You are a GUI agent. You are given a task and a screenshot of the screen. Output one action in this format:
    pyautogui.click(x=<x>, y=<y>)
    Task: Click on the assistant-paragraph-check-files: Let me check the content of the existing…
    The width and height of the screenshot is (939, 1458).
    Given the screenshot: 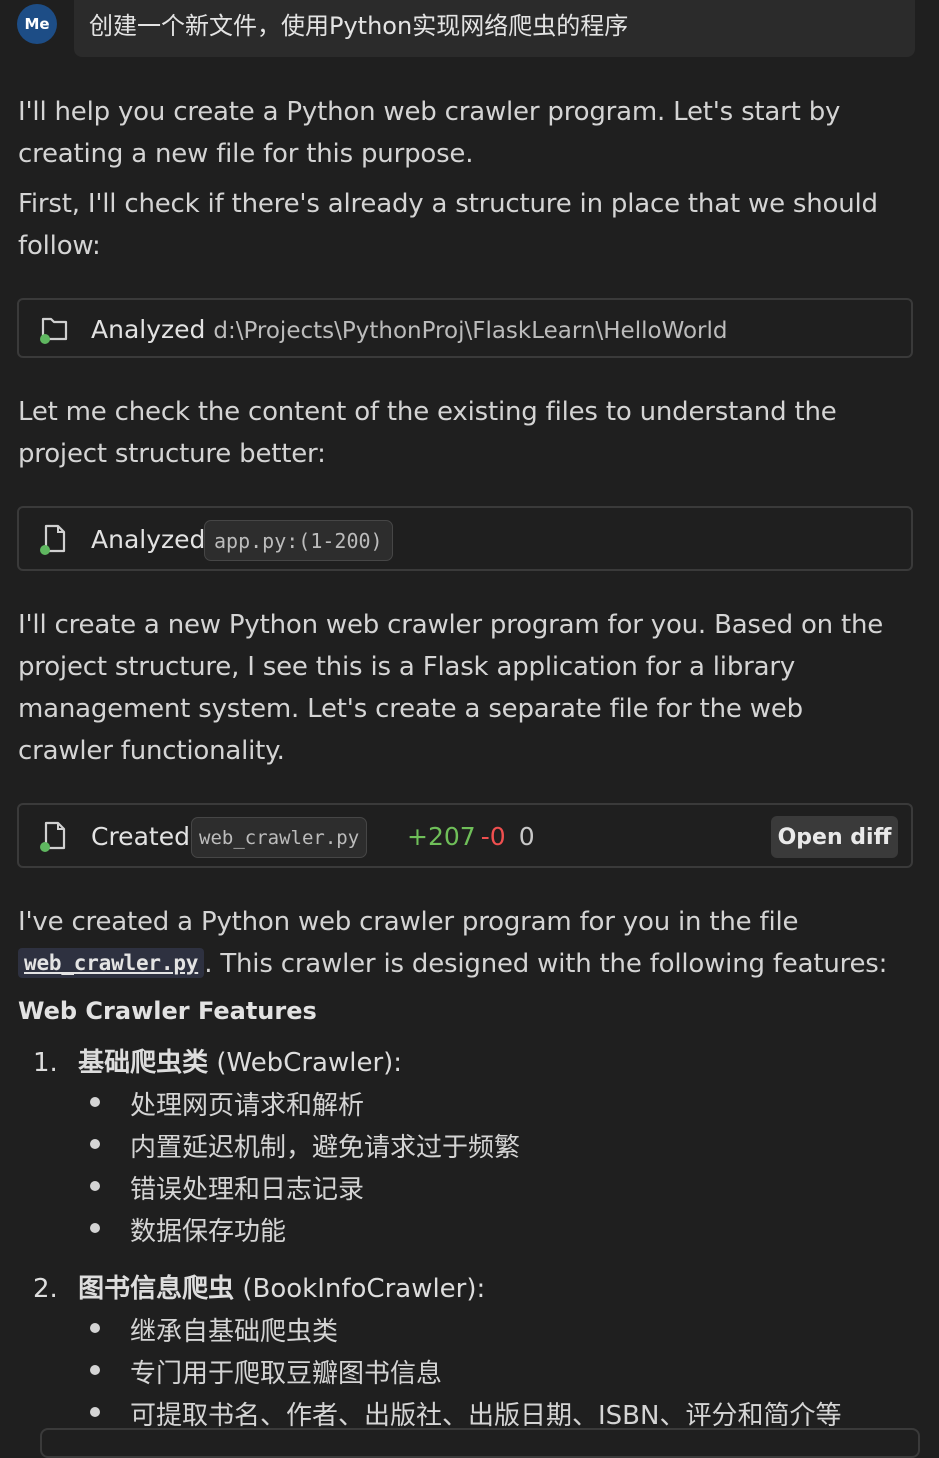 What is the action you would take?
    pyautogui.click(x=427, y=433)
    